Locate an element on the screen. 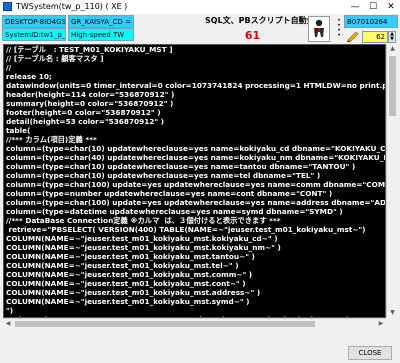  document-code-field: B07010264 is located at coordinates (371, 21).